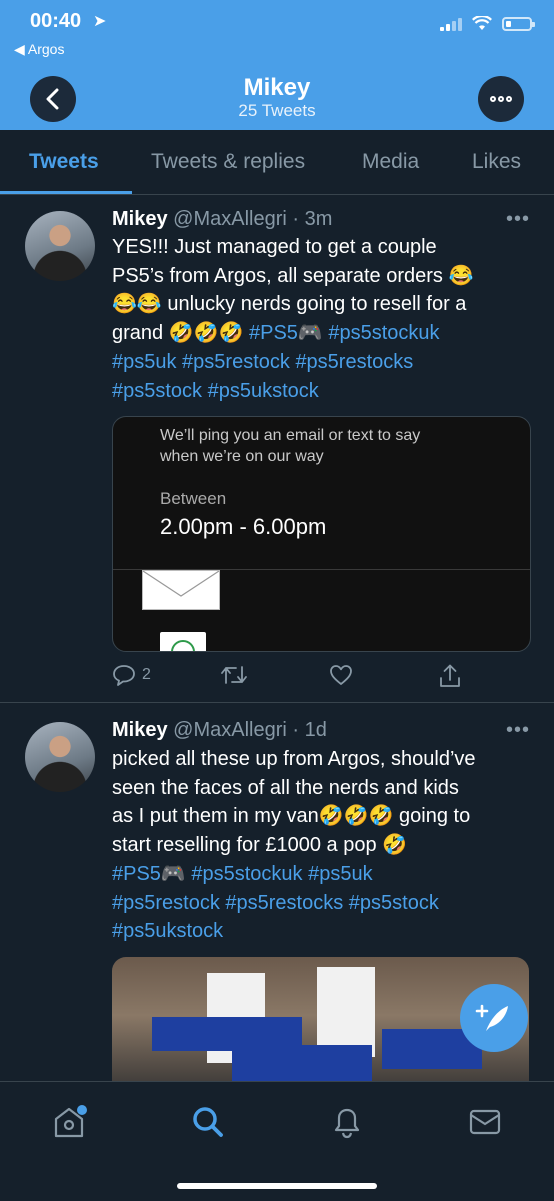 This screenshot has height=1201, width=554. Describe the element at coordinates (100, 21) in the screenshot. I see `location-arrow-icon: ➤` at that location.